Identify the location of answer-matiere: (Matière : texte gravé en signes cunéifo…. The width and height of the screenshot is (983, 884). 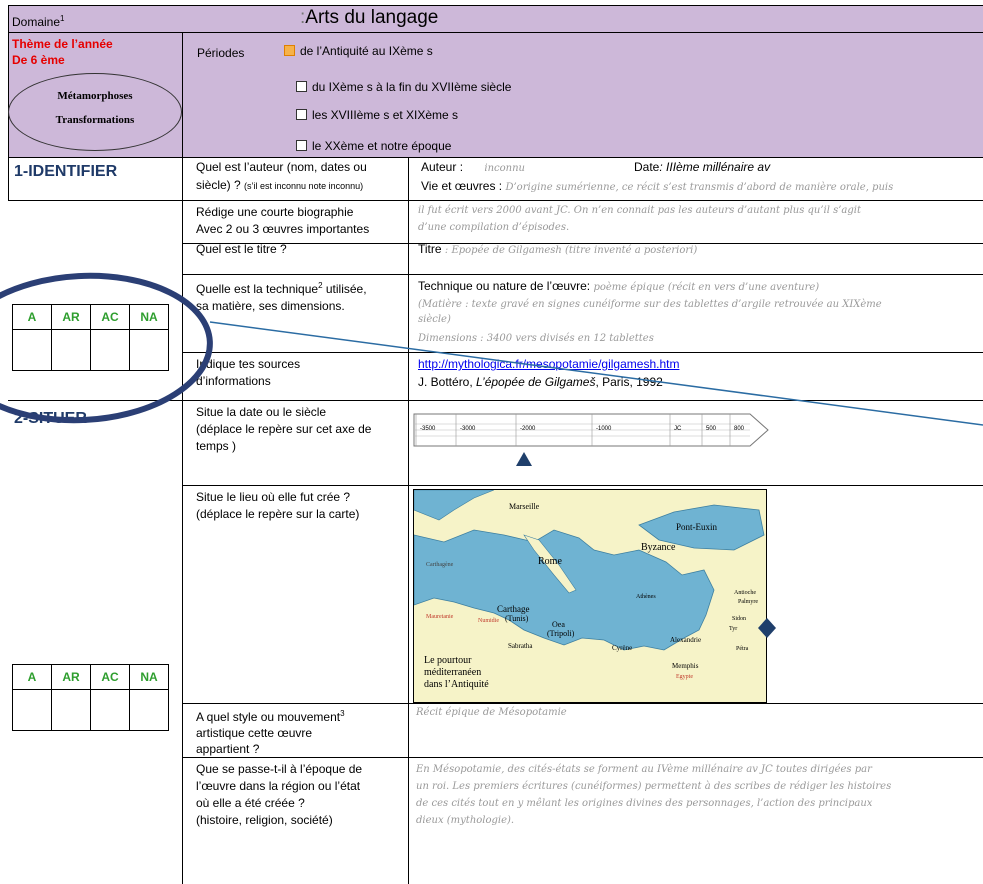
(650, 321).